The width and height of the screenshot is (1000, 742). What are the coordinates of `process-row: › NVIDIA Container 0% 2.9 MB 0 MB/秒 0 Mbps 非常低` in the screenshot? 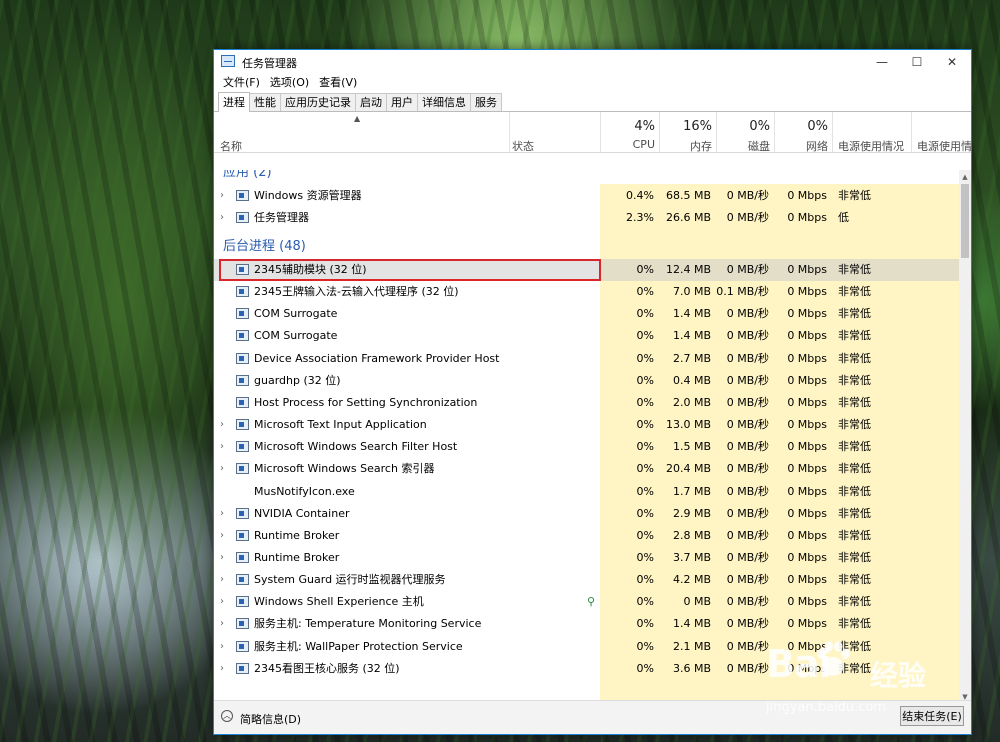 It's located at (587, 514).